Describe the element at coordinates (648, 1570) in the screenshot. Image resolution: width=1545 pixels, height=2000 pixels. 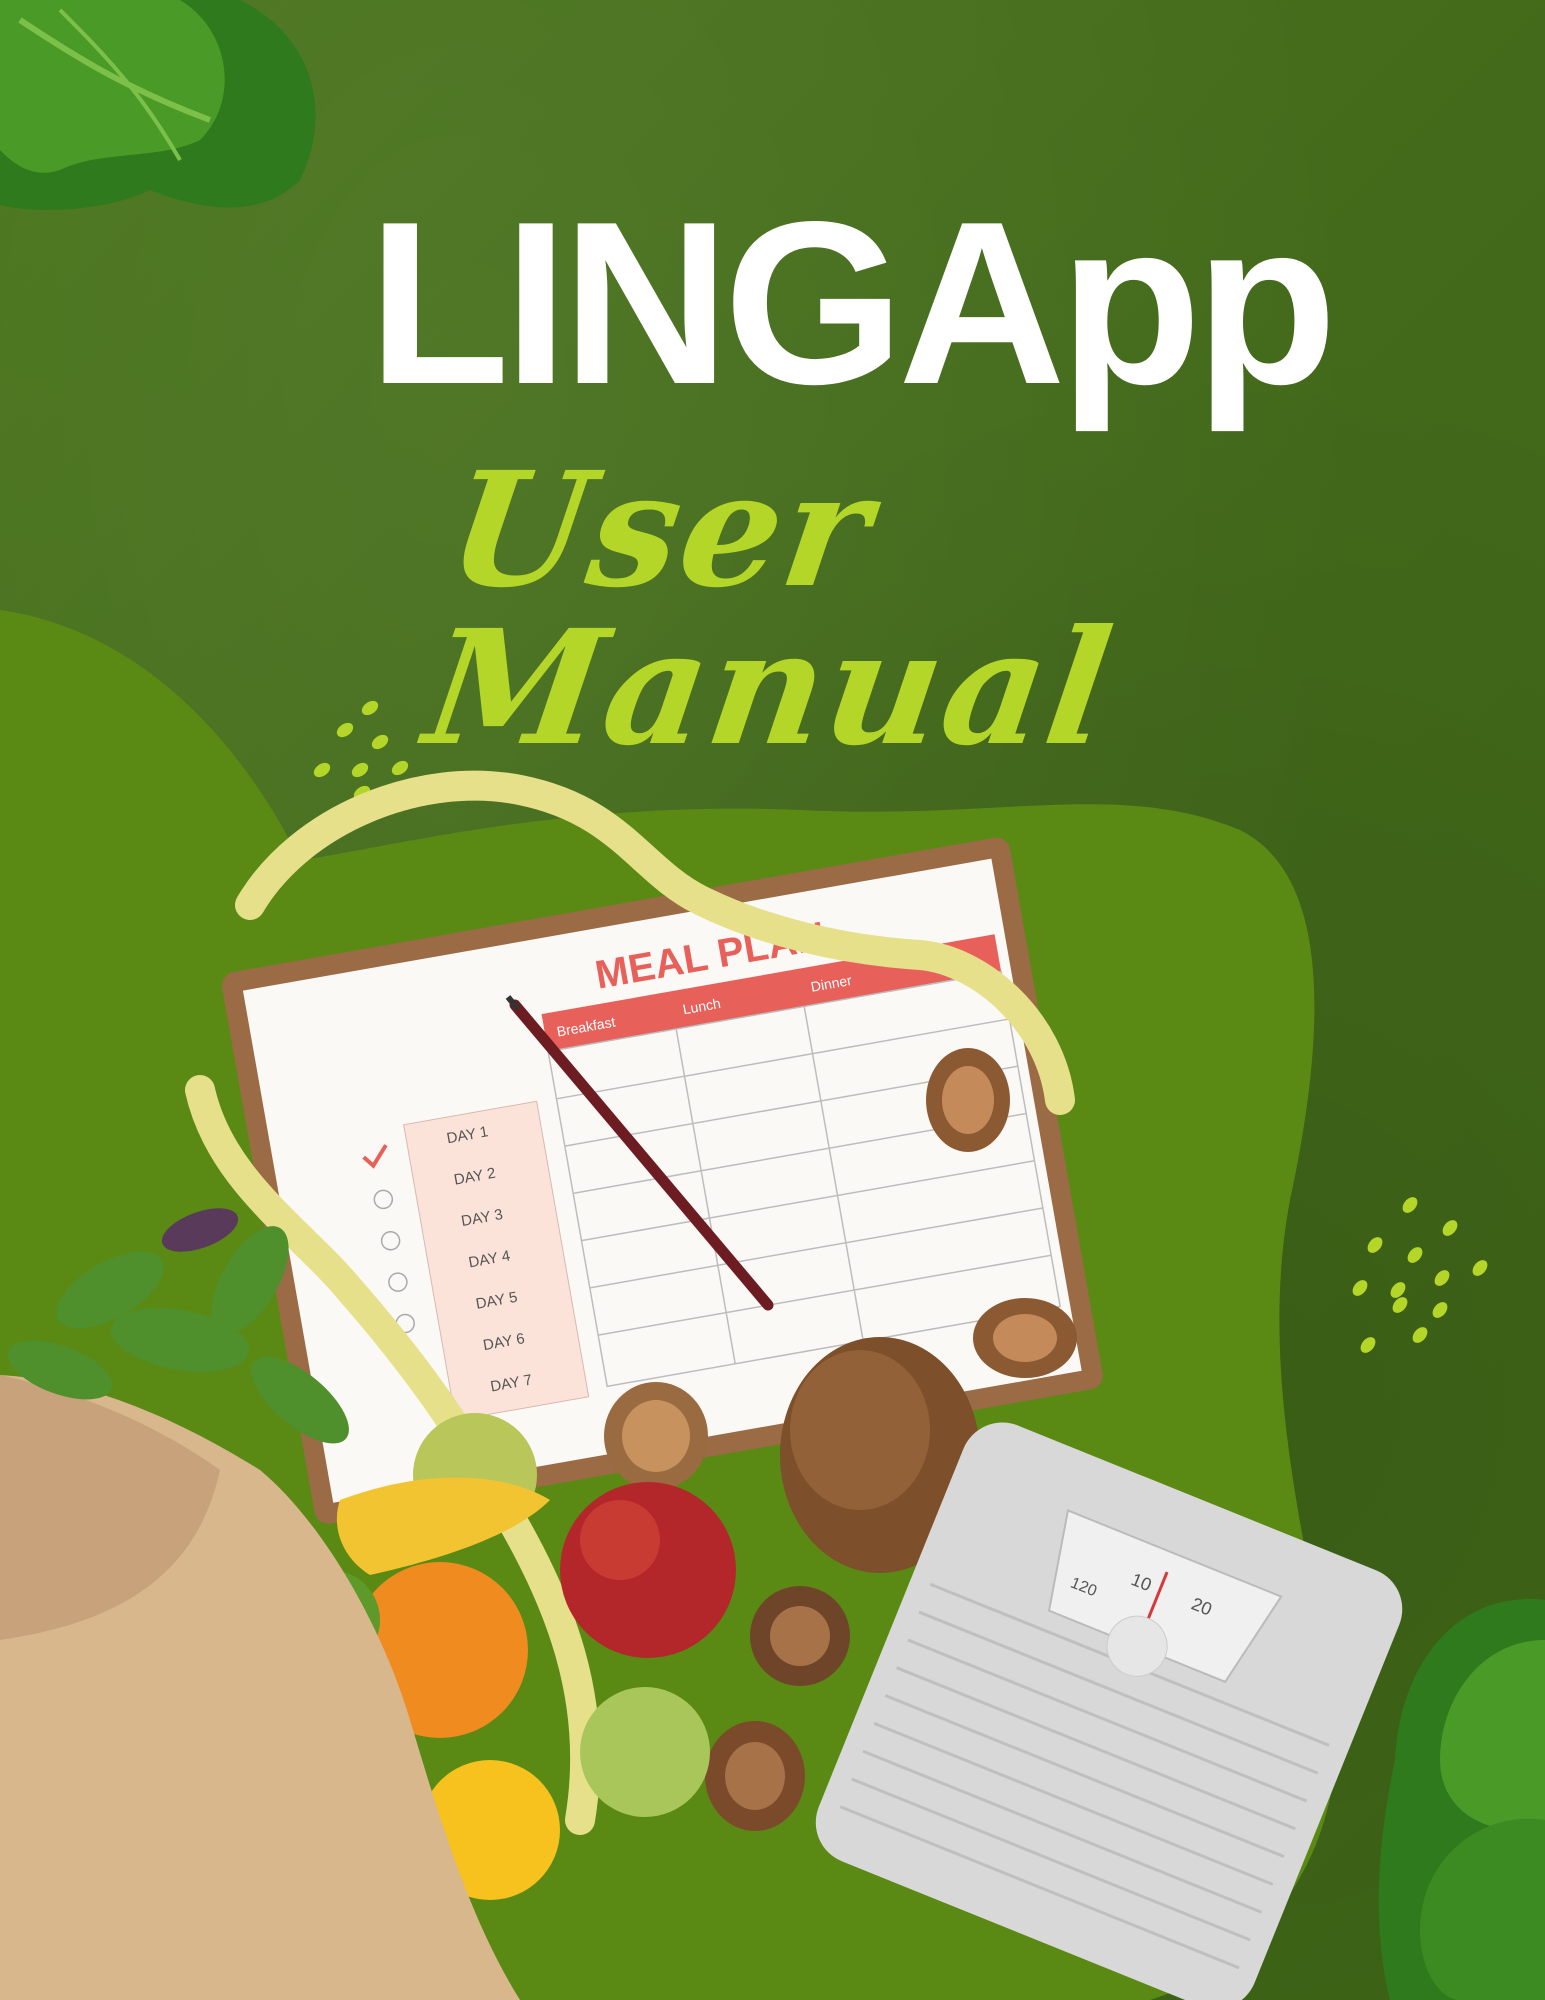
I see `pomegranate-image` at that location.